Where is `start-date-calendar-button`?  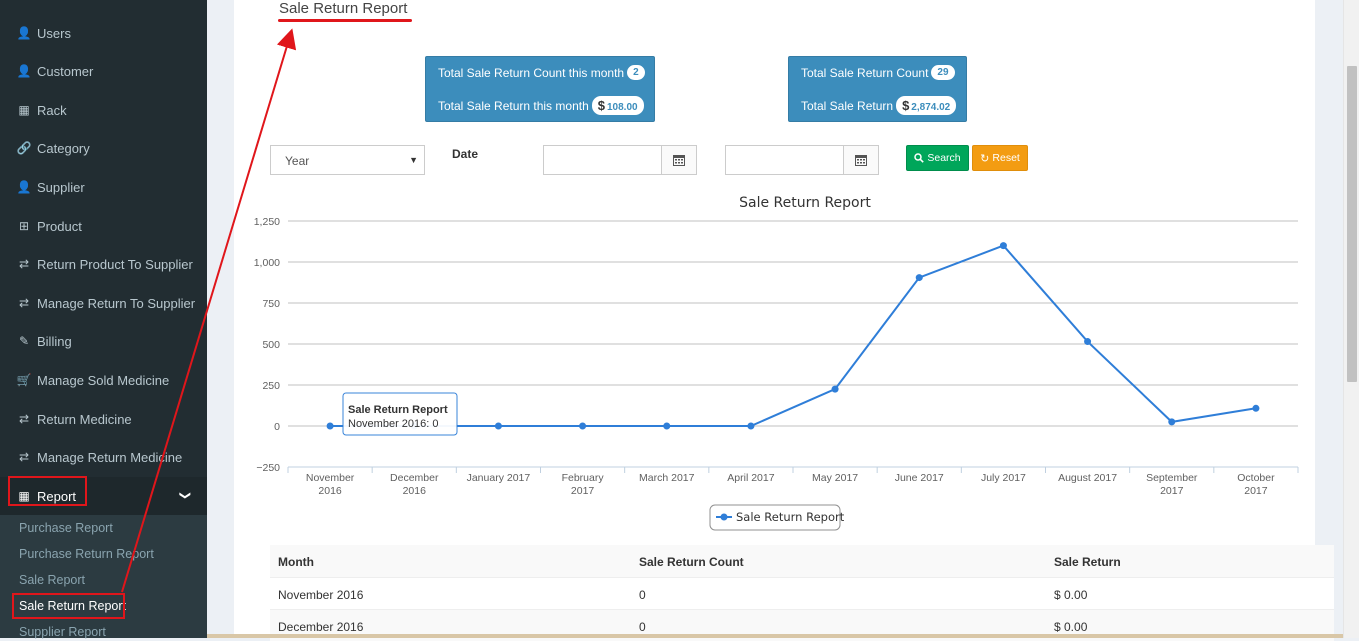 start-date-calendar-button is located at coordinates (679, 160).